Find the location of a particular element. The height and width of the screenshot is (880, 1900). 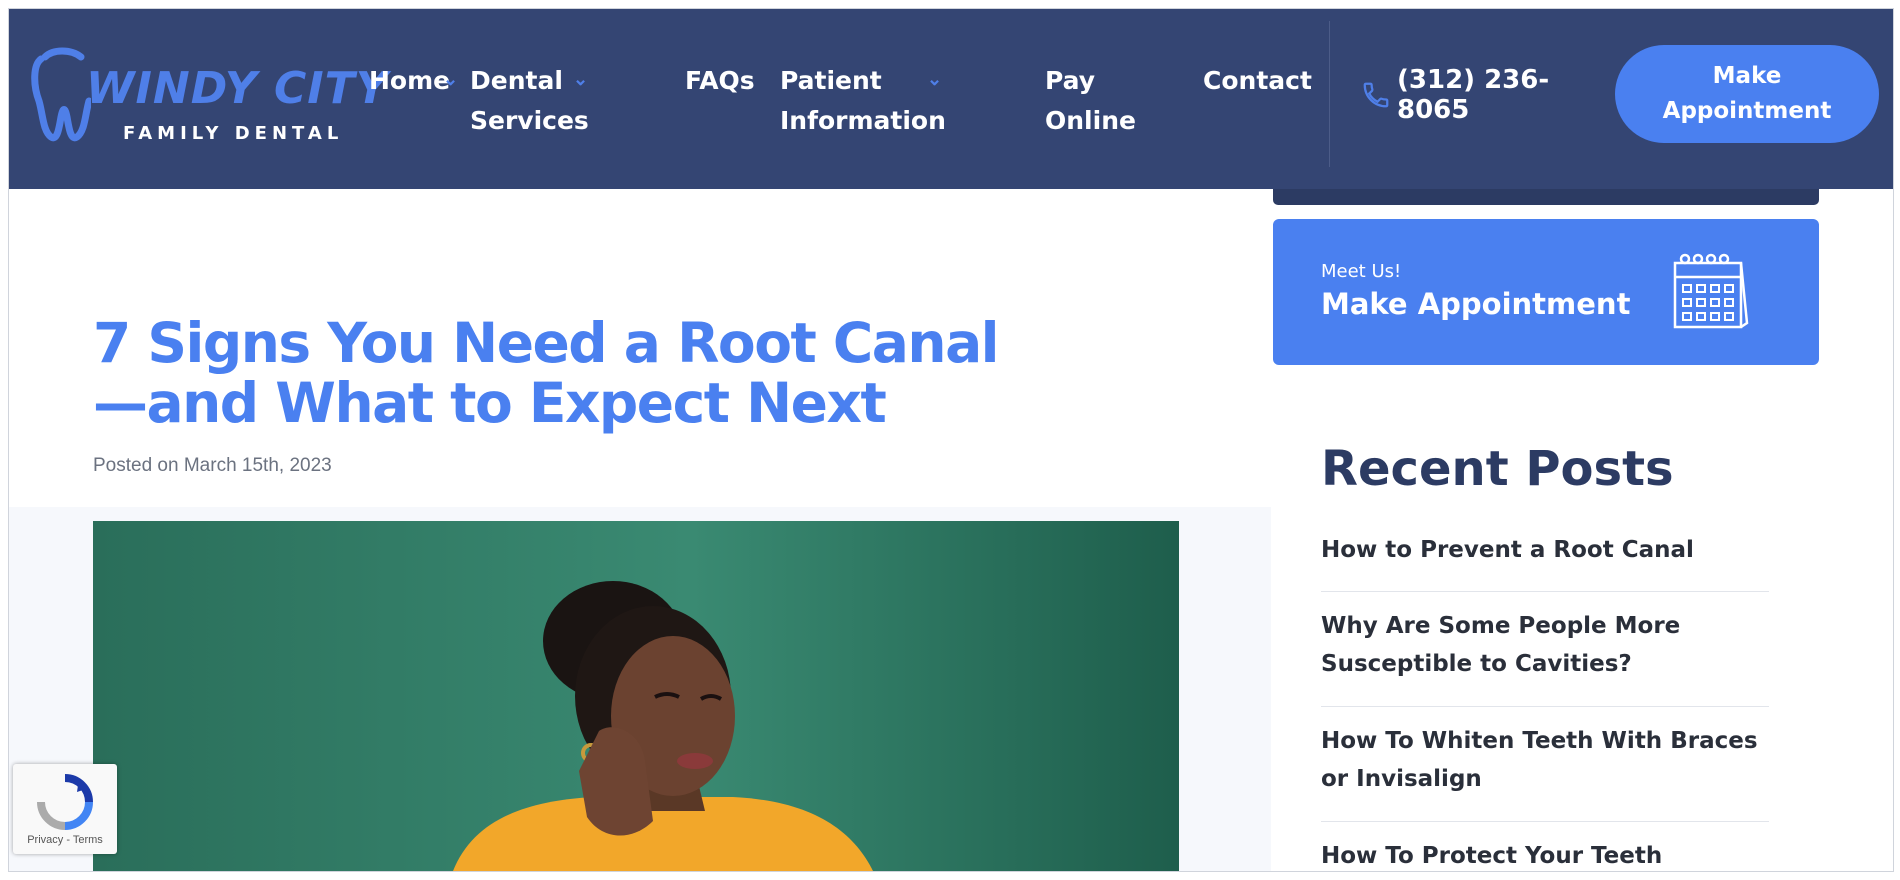

phone-line1: (312) 236- is located at coordinates (1473, 80).